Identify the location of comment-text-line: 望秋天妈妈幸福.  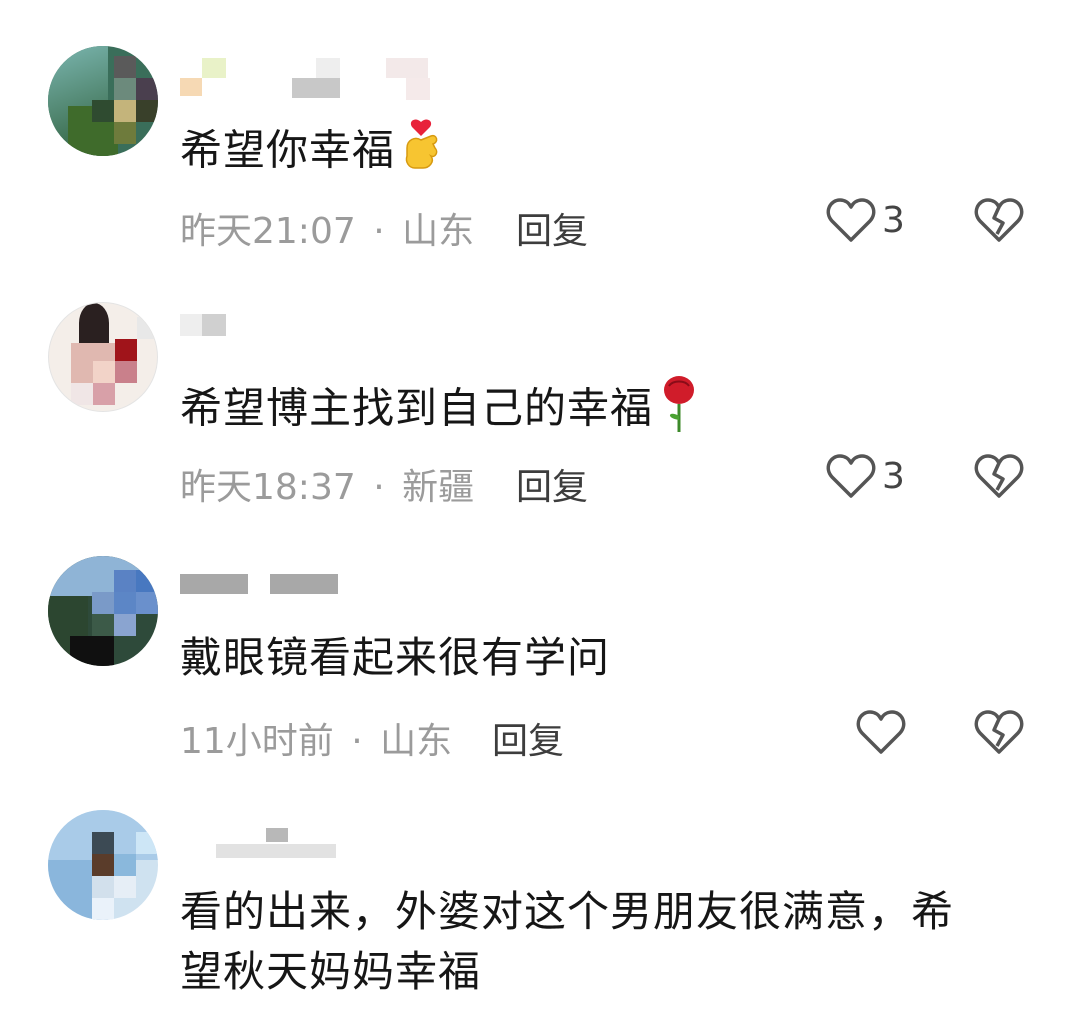
(331, 971).